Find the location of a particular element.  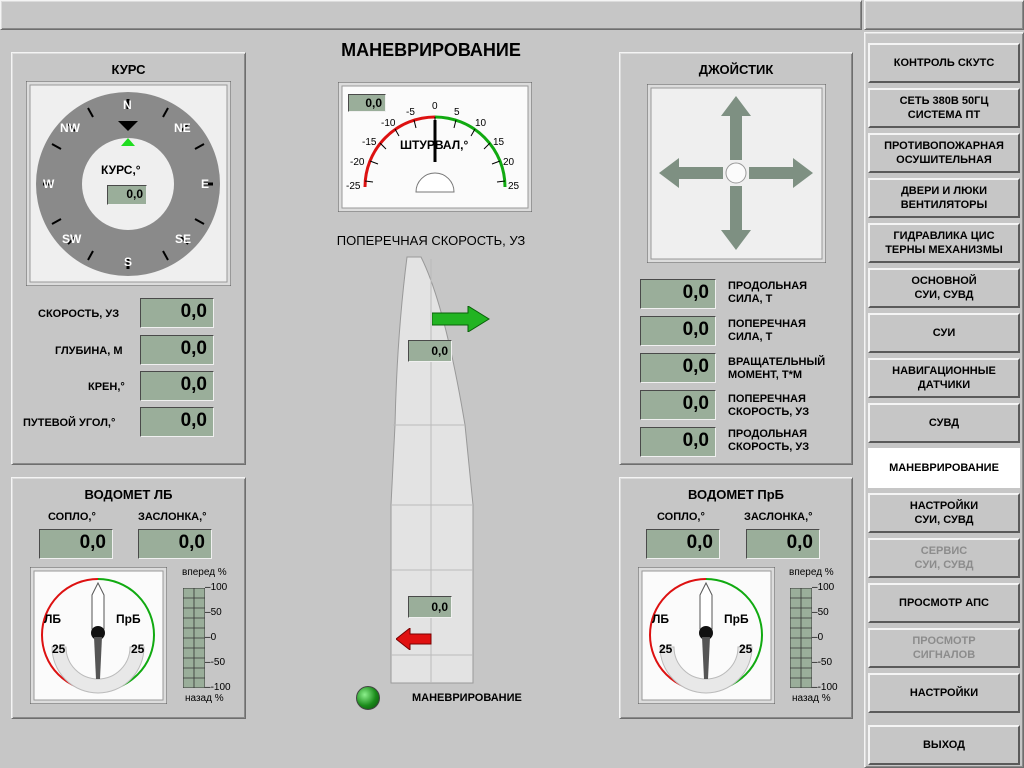

waterjet-right-scale-right: 25 is located at coordinates (746, 649).